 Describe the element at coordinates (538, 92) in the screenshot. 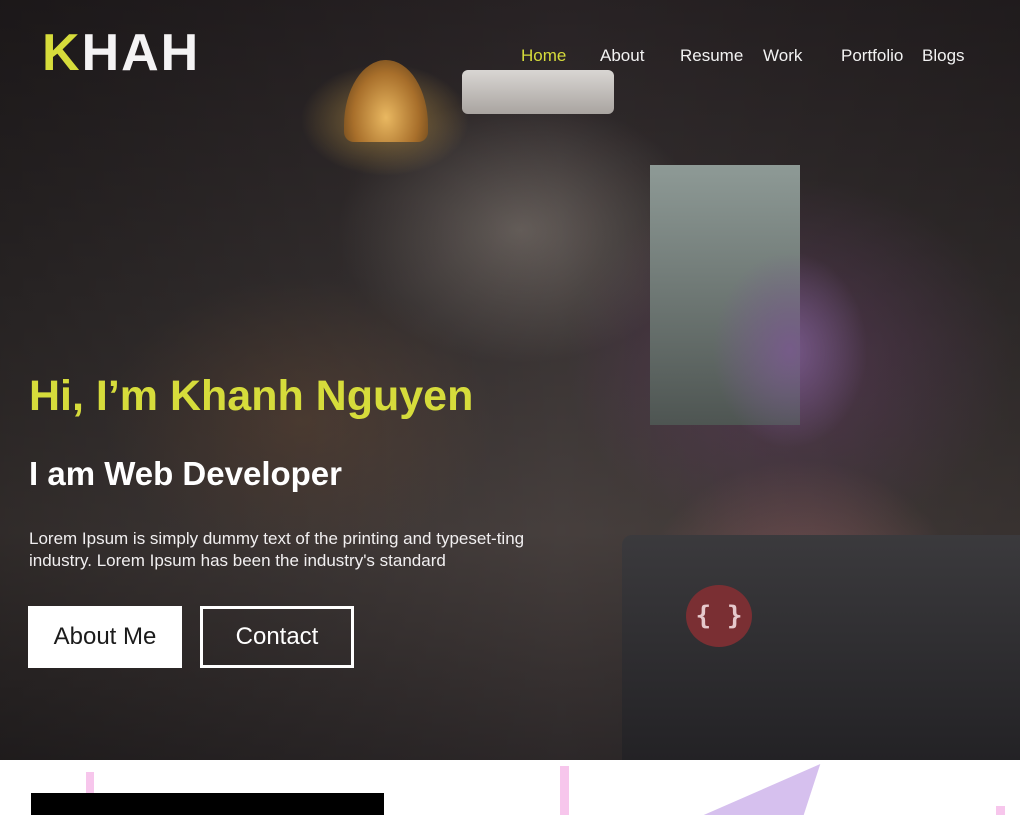

I see `air-conditioner` at that location.